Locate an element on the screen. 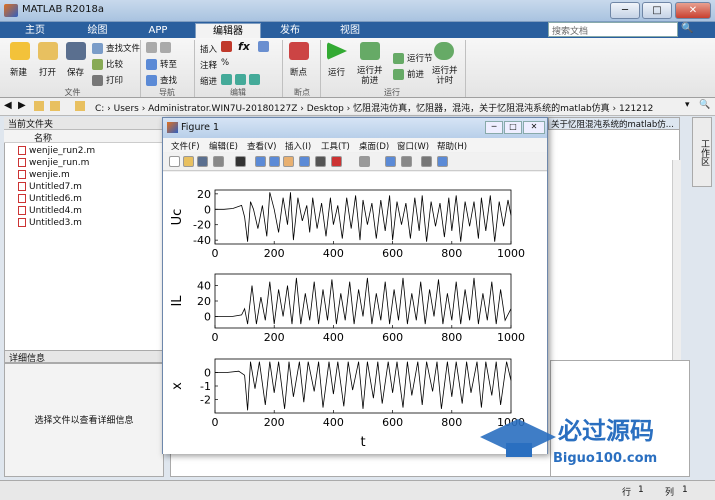 The image size is (715, 500). file-name: Untitled3.m is located at coordinates (55, 223).